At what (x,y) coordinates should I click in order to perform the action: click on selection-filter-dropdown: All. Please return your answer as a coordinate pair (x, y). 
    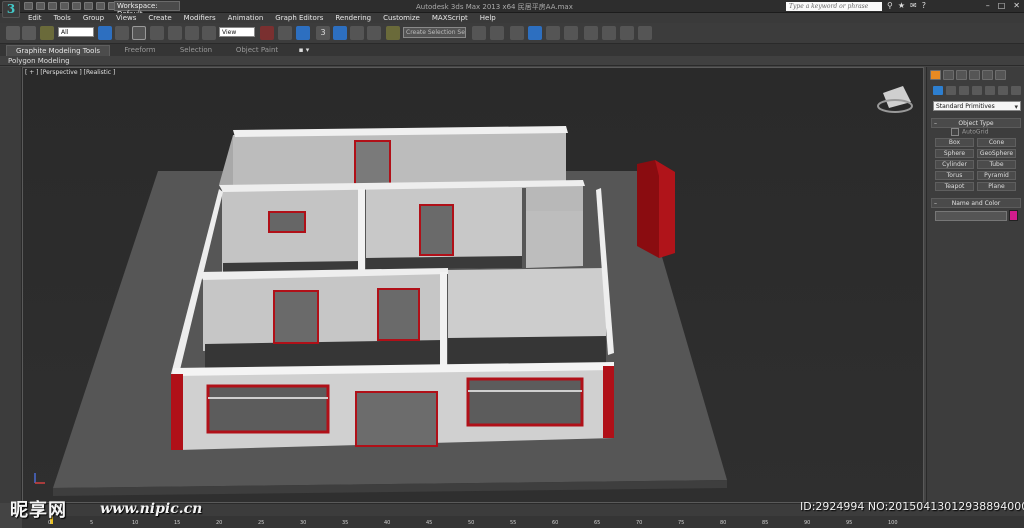
    Looking at the image, I should click on (76, 32).